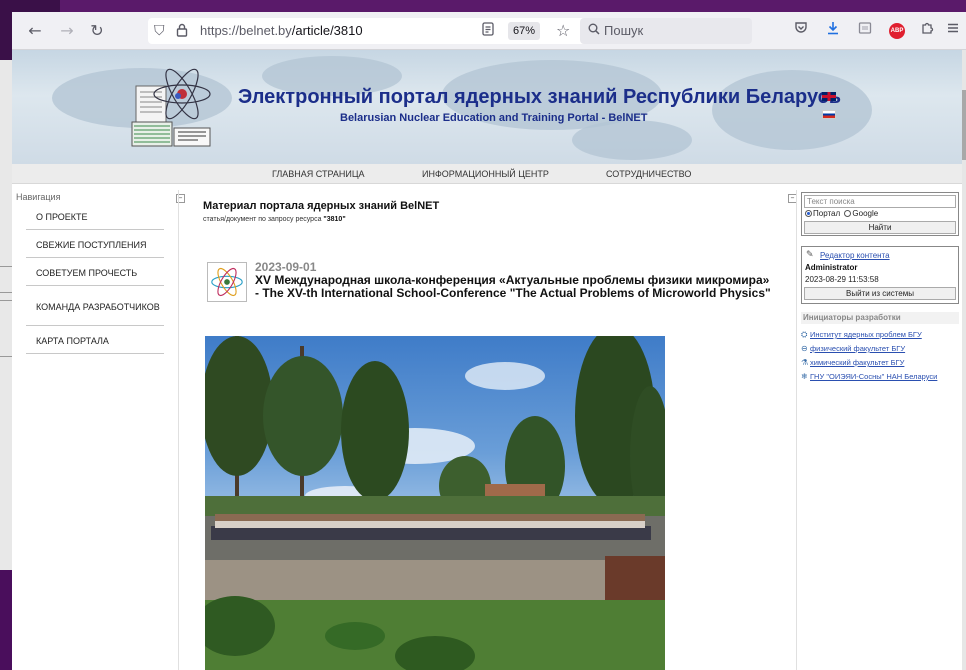 Image resolution: width=966 pixels, height=670 pixels. What do you see at coordinates (804, 334) in the screenshot?
I see `institute-icon: ⛭` at bounding box center [804, 334].